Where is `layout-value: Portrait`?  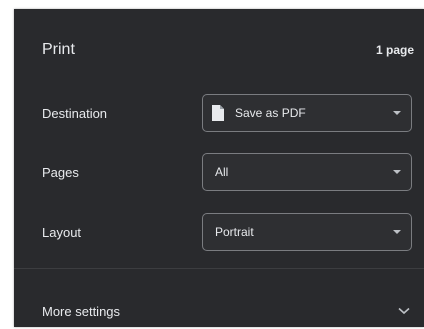
layout-value: Portrait is located at coordinates (234, 232).